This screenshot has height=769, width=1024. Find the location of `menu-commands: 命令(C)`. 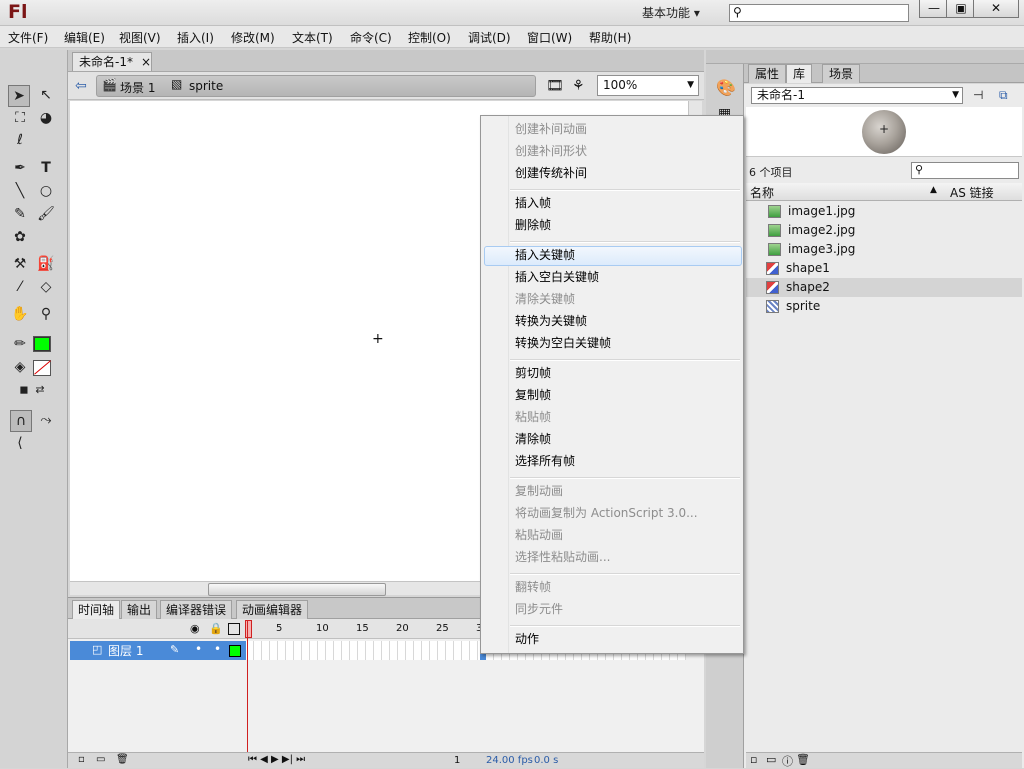

menu-commands: 命令(C) is located at coordinates (371, 37).